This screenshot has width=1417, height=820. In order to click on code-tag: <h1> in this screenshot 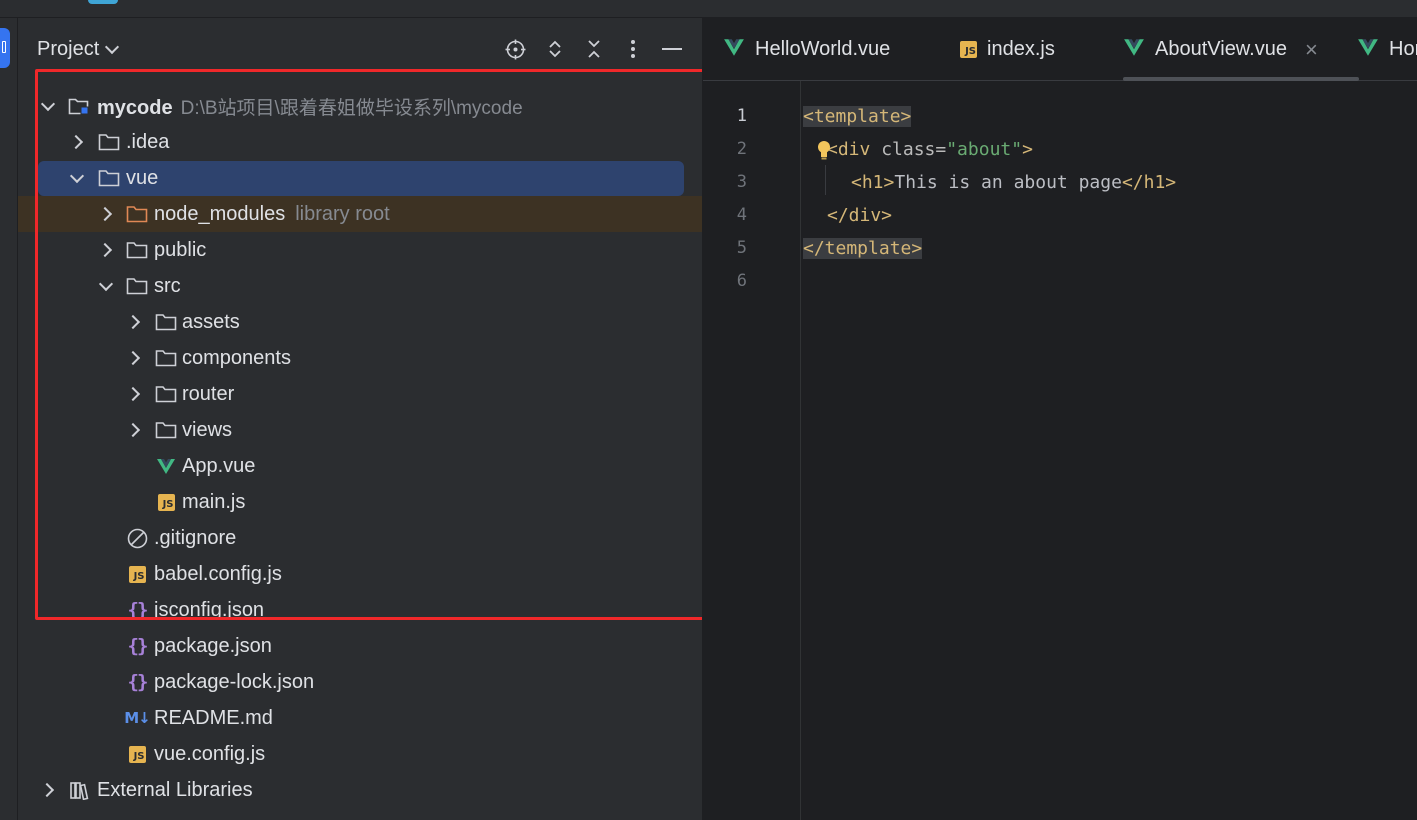, I will do `click(873, 182)`.